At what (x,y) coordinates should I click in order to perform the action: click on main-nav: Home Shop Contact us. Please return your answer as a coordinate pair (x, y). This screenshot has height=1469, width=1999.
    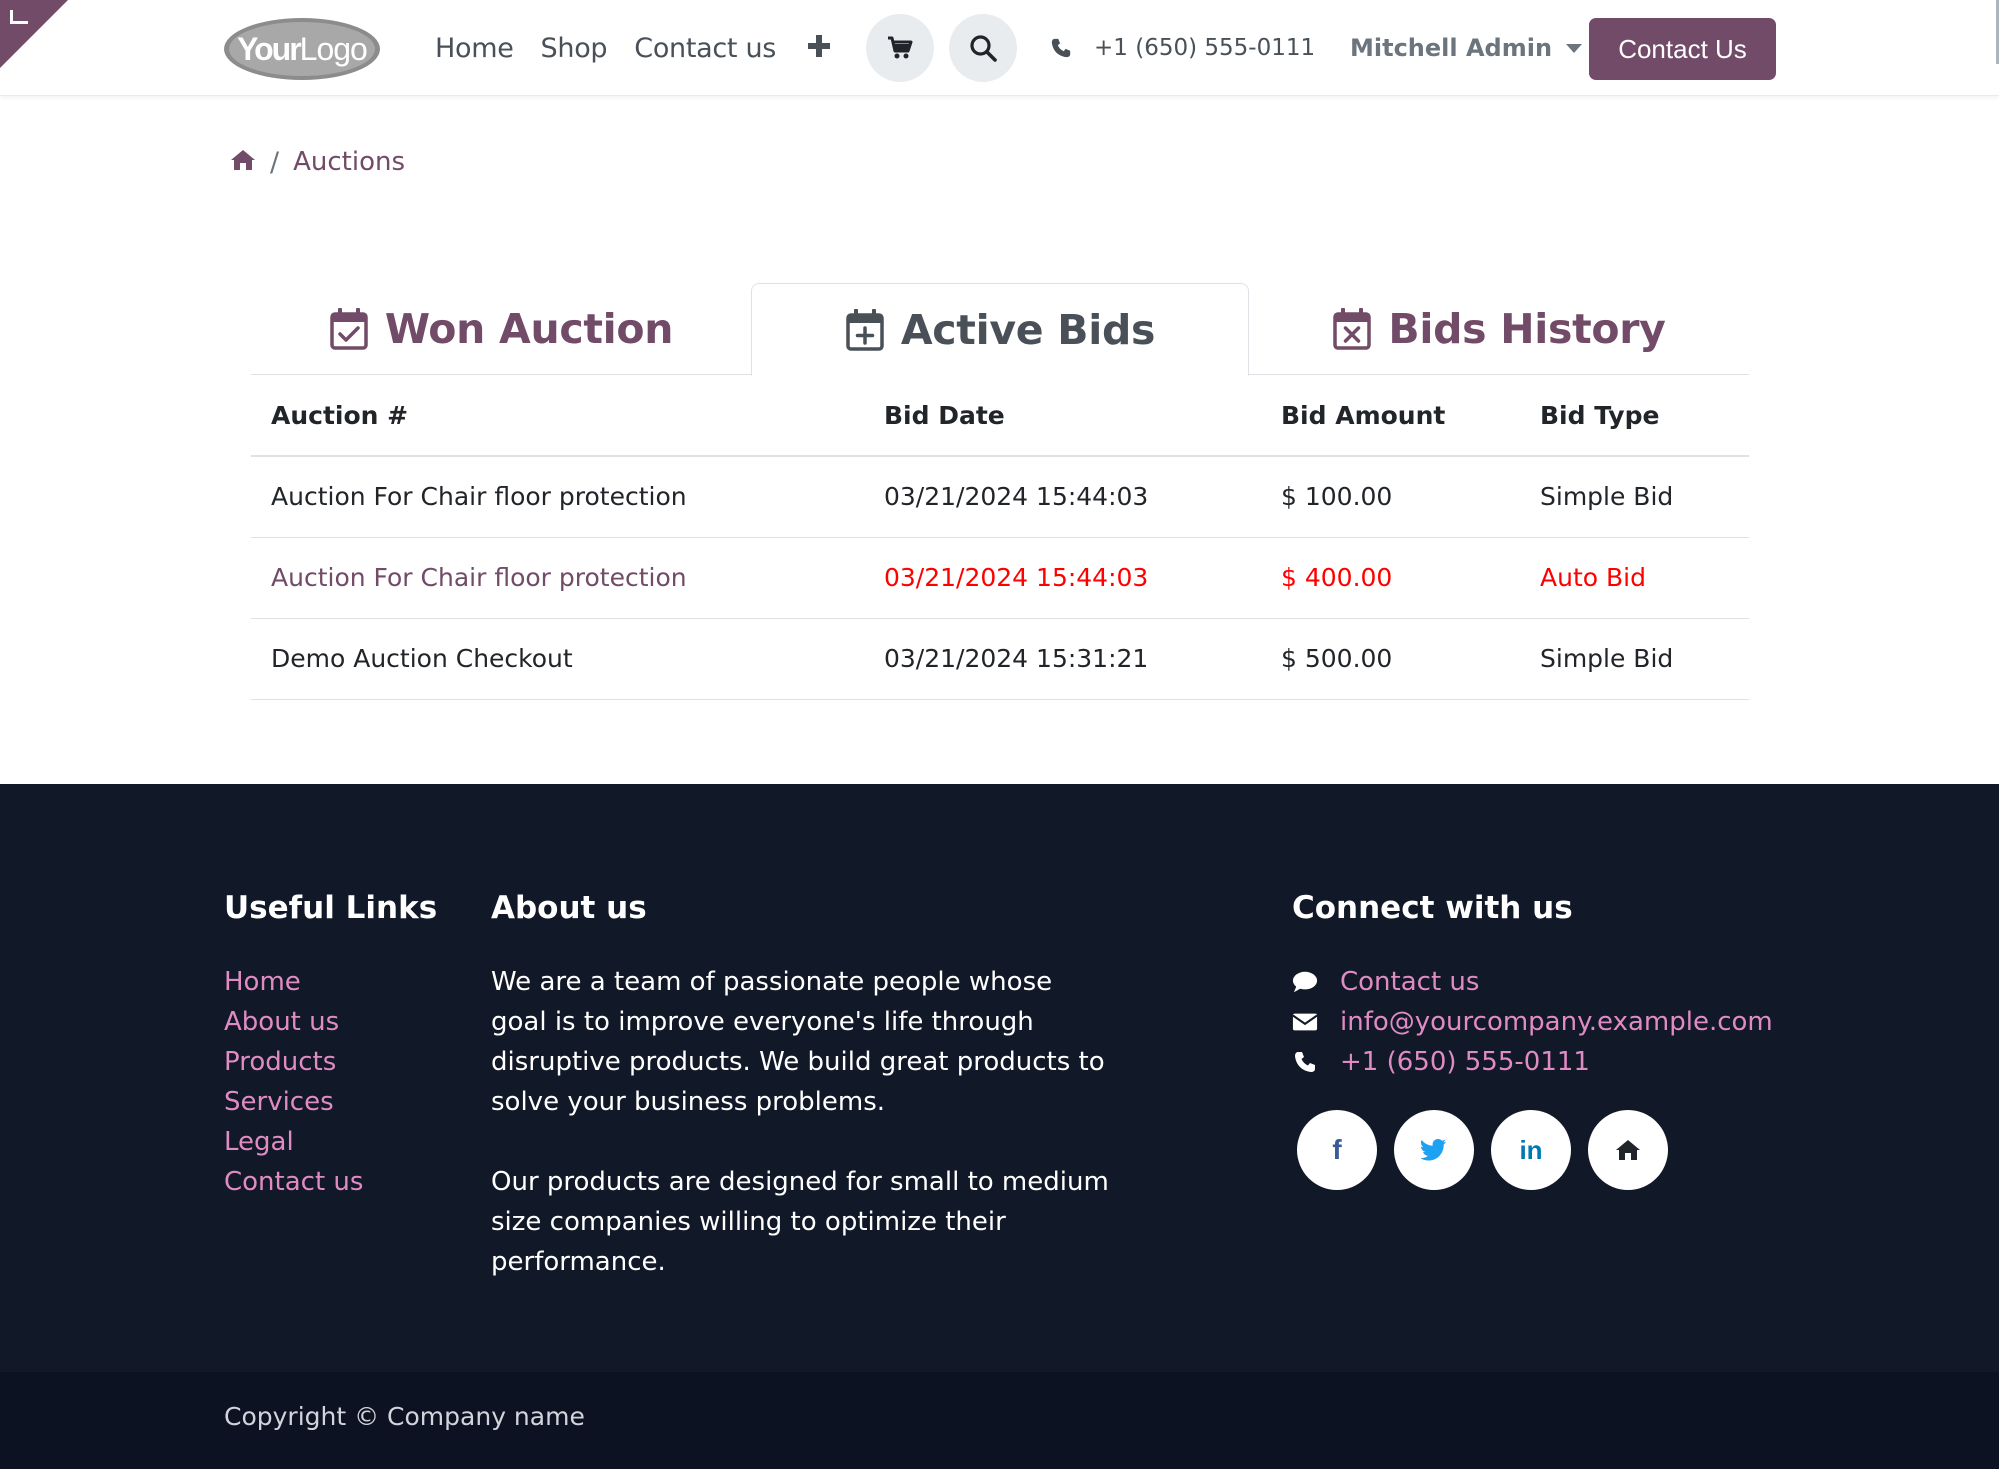
    Looking at the image, I should click on (633, 48).